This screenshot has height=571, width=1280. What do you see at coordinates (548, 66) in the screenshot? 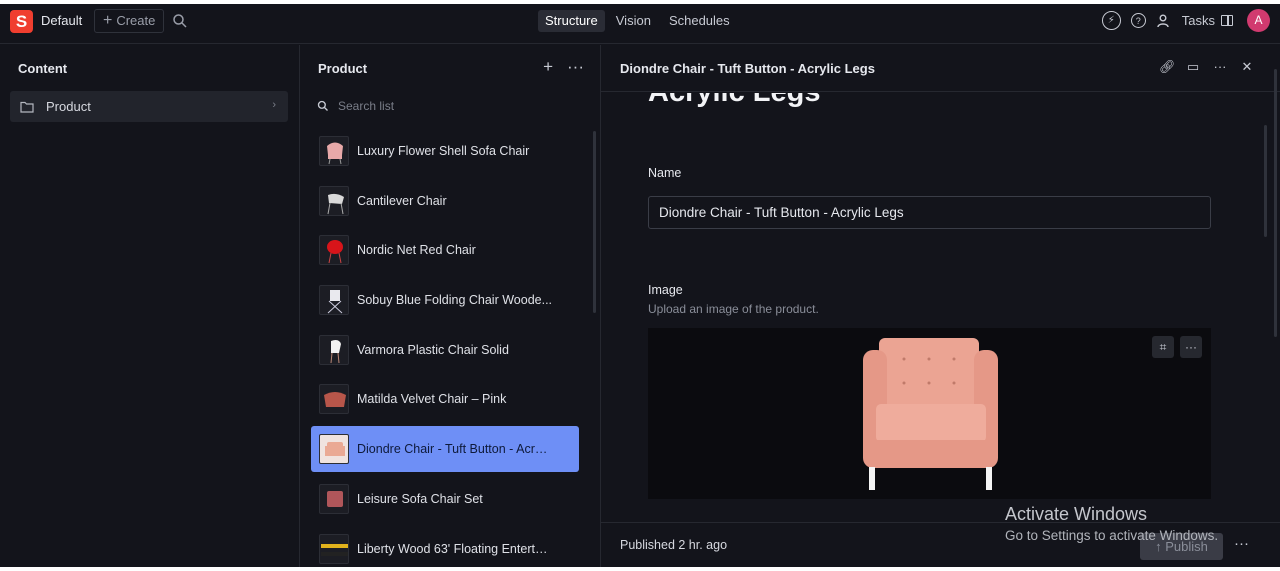
I see `add-document-icon: +` at bounding box center [548, 66].